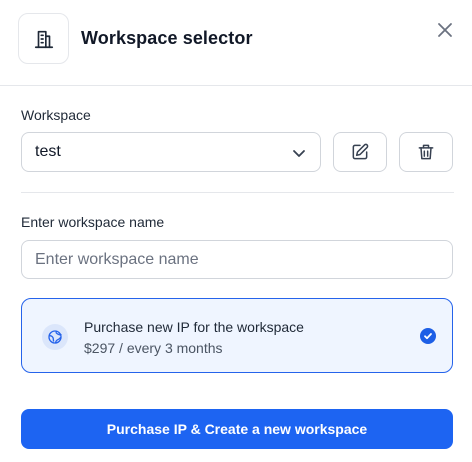 This screenshot has height=462, width=472. I want to click on globe-icon, so click(55, 337).